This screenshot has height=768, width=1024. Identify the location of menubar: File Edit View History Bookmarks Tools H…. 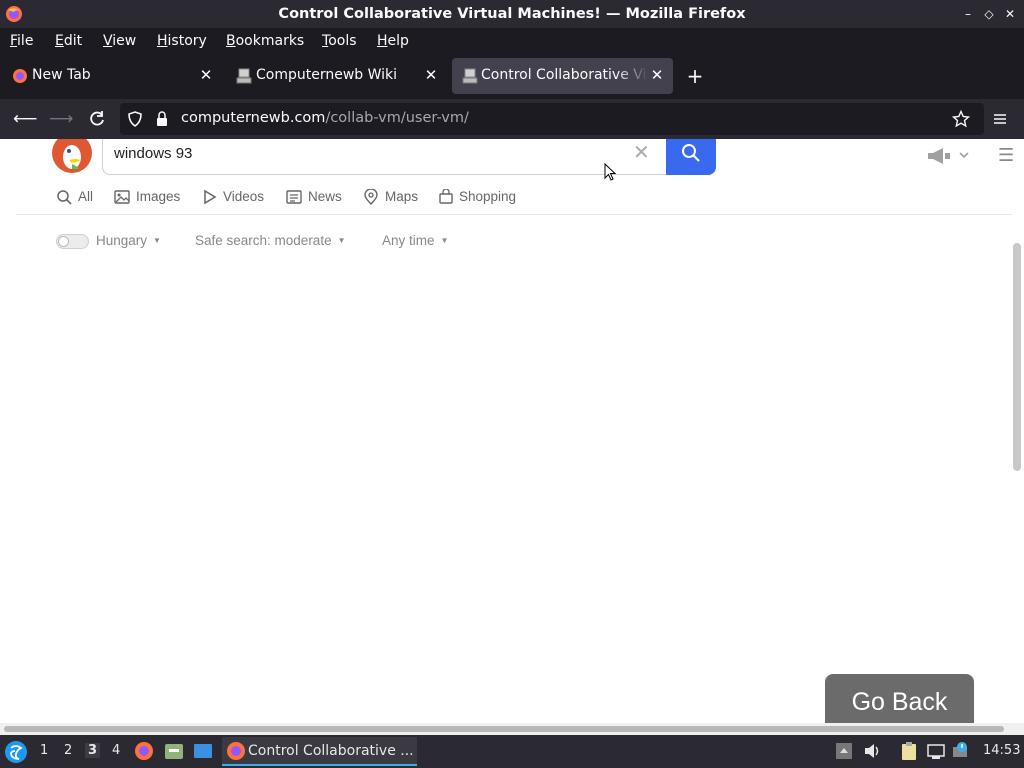
(512, 41).